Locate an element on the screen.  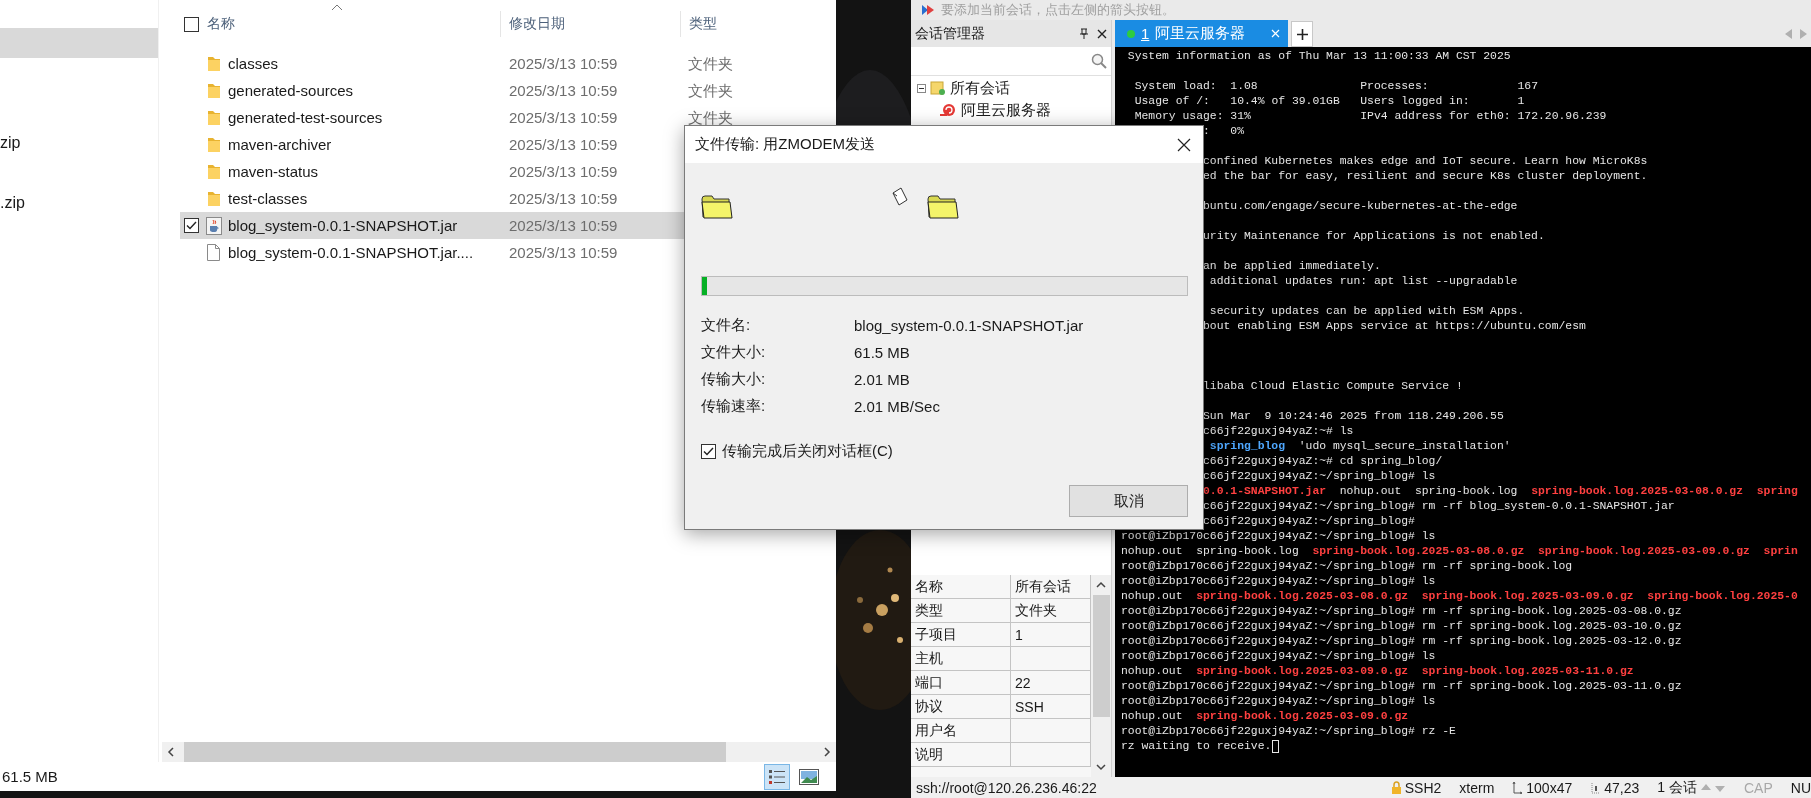
details-view-icon is located at coordinates (777, 776).